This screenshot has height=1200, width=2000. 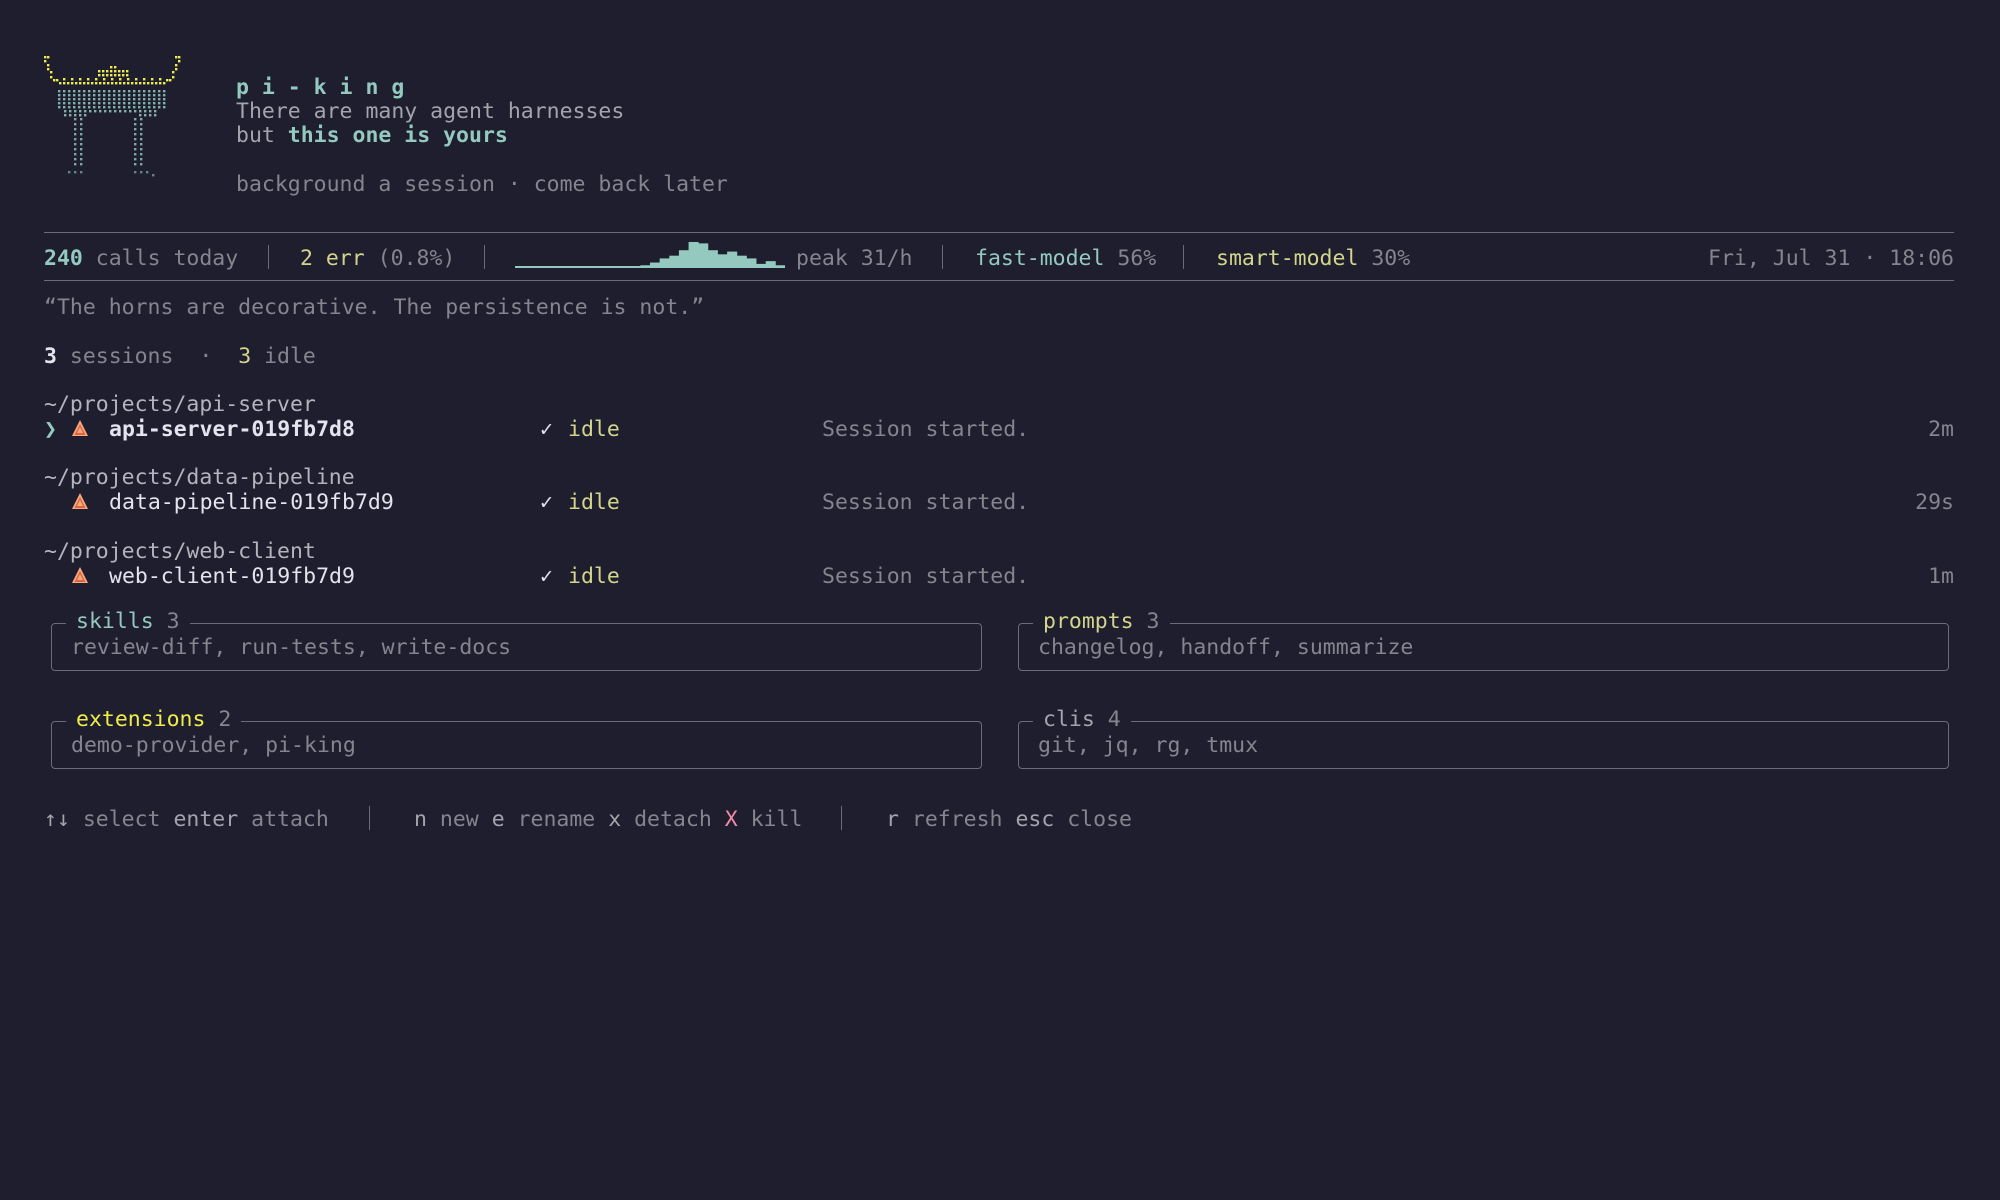 I want to click on key-rename: e, so click(x=498, y=819).